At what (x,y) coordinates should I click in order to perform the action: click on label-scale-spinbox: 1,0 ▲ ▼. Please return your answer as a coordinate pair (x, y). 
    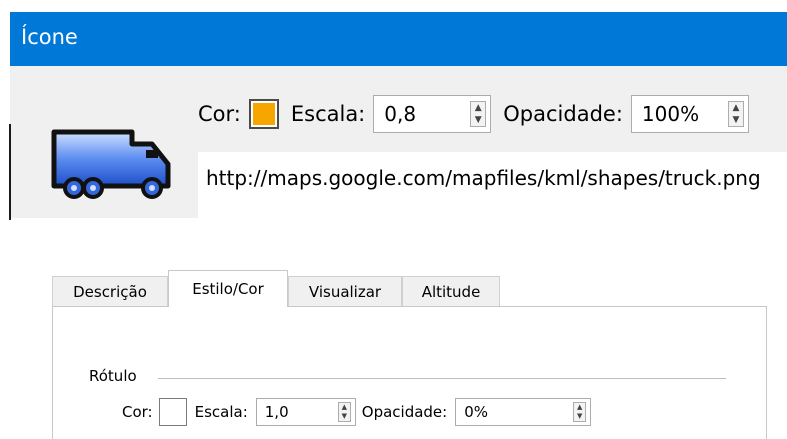
    Looking at the image, I should click on (305, 412).